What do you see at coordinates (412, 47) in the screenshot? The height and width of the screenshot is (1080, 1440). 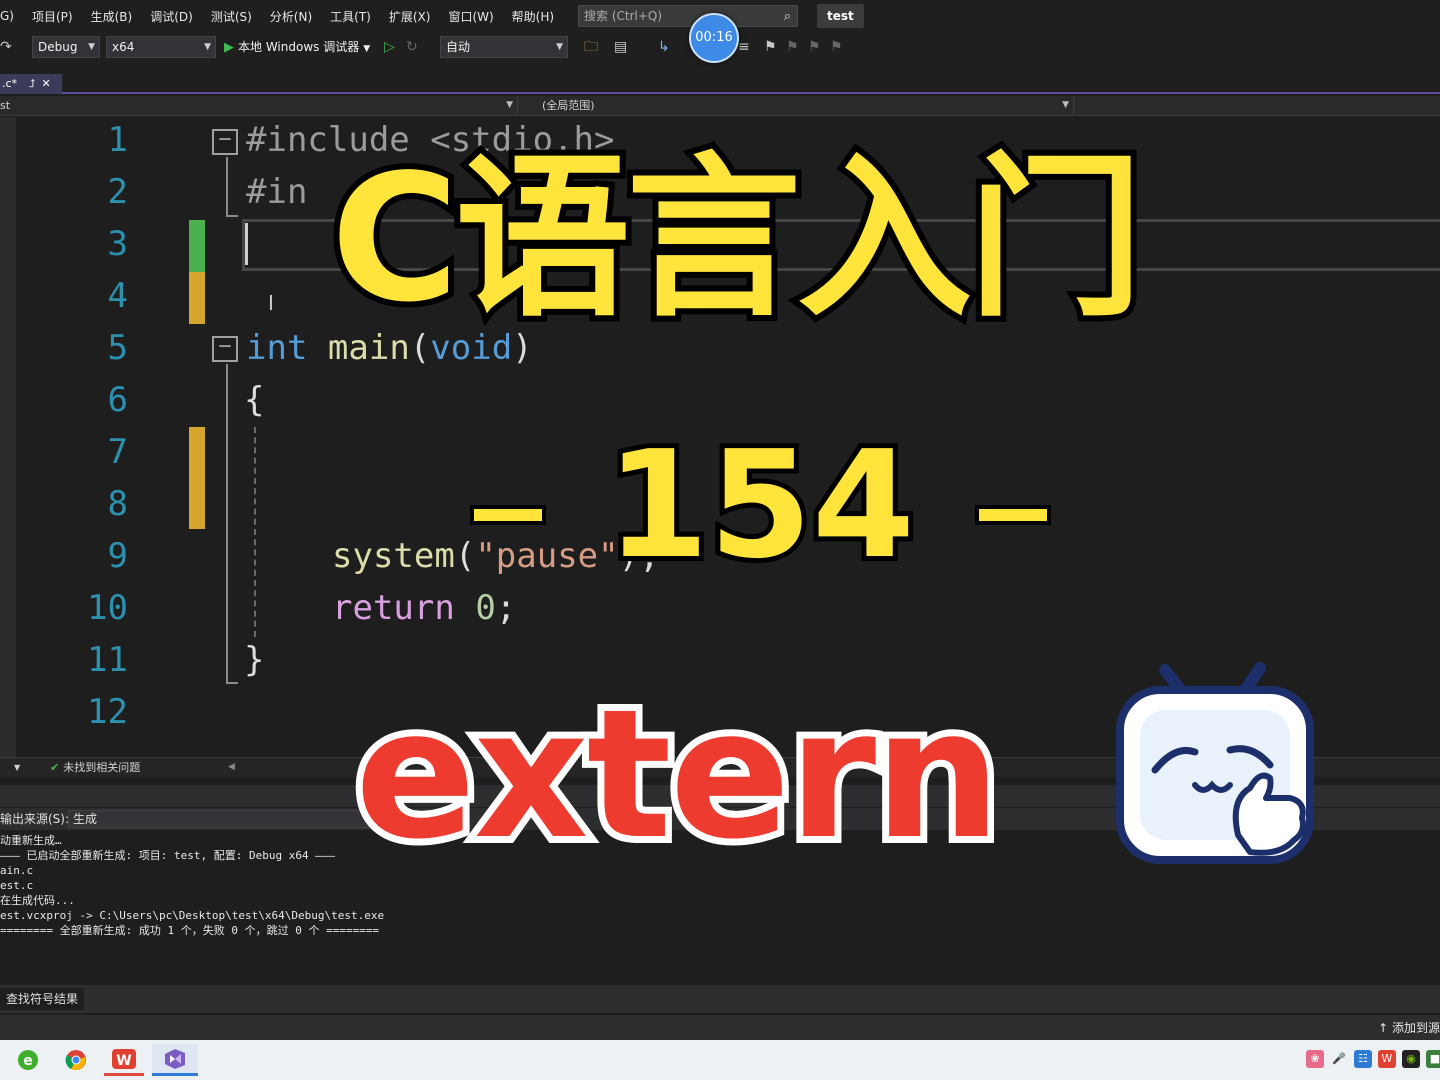 I see `hot-reload-icon: ↻` at bounding box center [412, 47].